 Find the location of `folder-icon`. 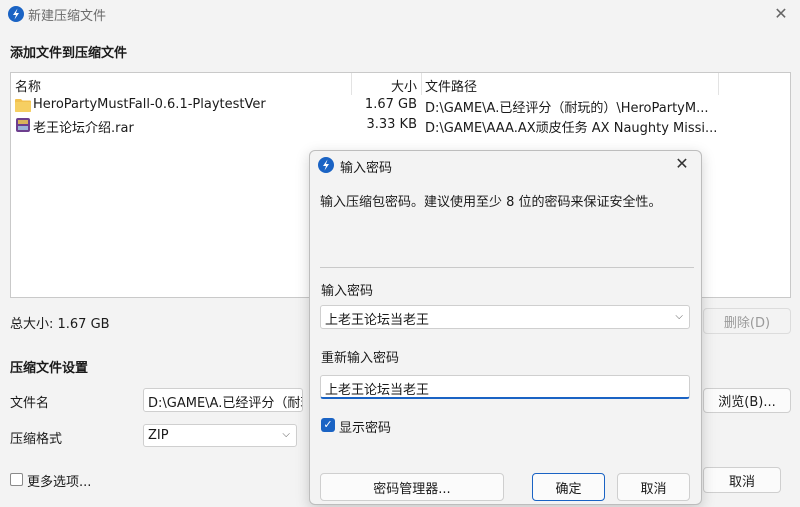

folder-icon is located at coordinates (23, 105).